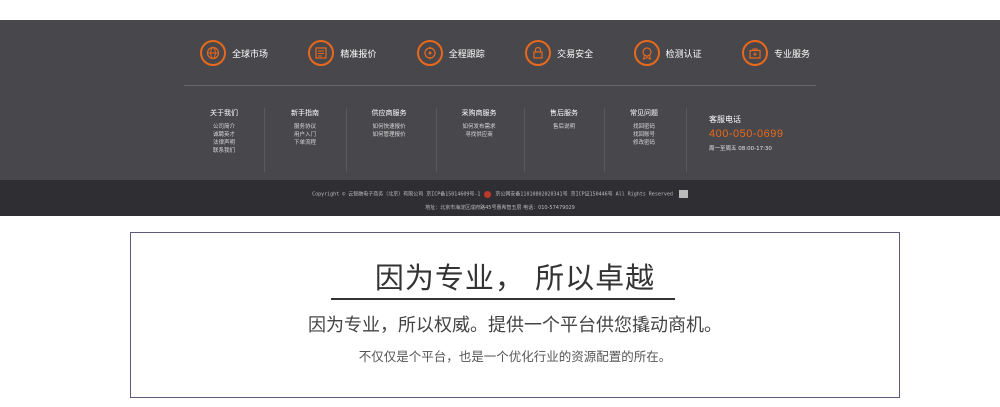 The height and width of the screenshot is (407, 1000). Describe the element at coordinates (479, 135) in the screenshot. I see `footer-link: 寻找供应商` at that location.